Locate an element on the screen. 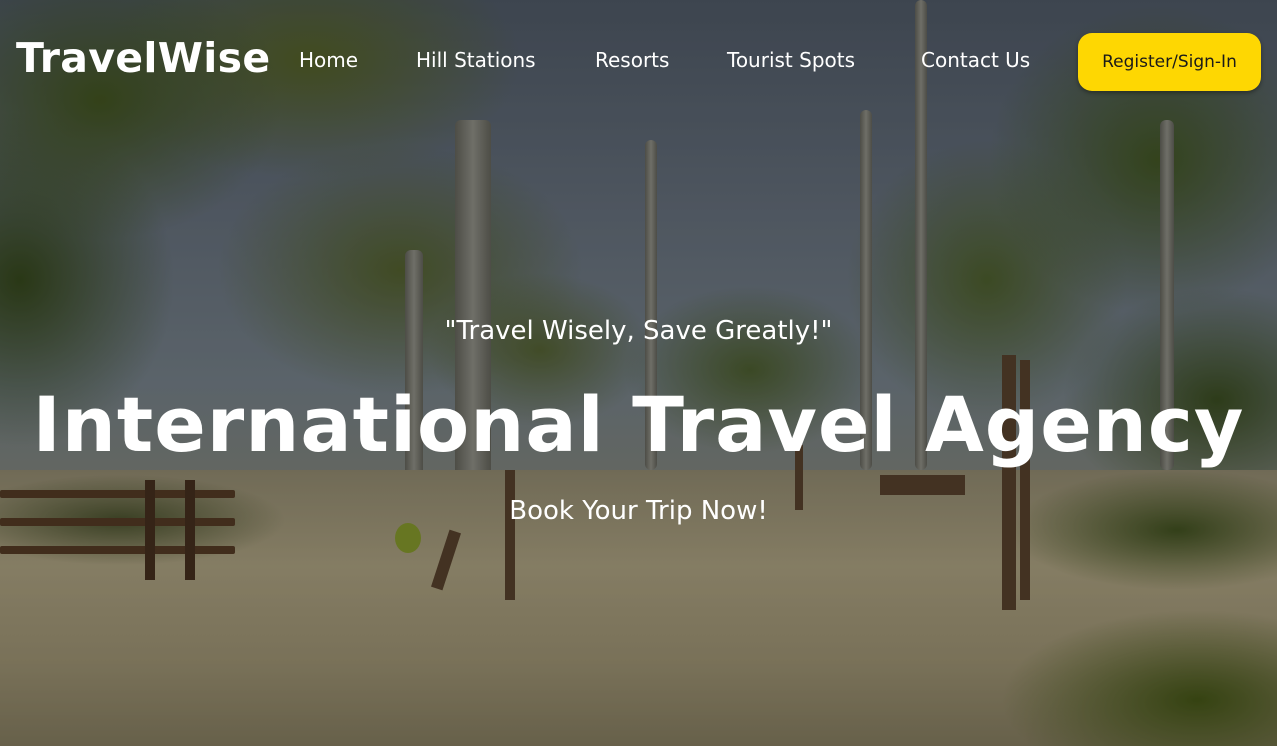 This screenshot has width=1277, height=746. nav-link-contact-us: Contact Us is located at coordinates (975, 60).